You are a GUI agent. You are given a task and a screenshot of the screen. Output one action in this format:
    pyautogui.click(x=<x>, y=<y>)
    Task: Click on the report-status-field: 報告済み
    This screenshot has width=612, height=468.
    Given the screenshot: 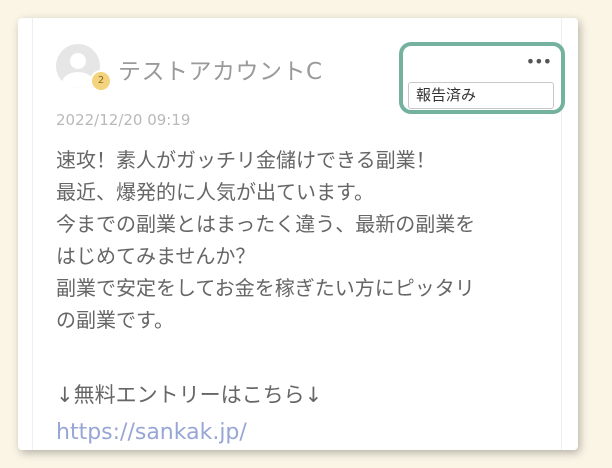 What is the action you would take?
    pyautogui.click(x=481, y=95)
    